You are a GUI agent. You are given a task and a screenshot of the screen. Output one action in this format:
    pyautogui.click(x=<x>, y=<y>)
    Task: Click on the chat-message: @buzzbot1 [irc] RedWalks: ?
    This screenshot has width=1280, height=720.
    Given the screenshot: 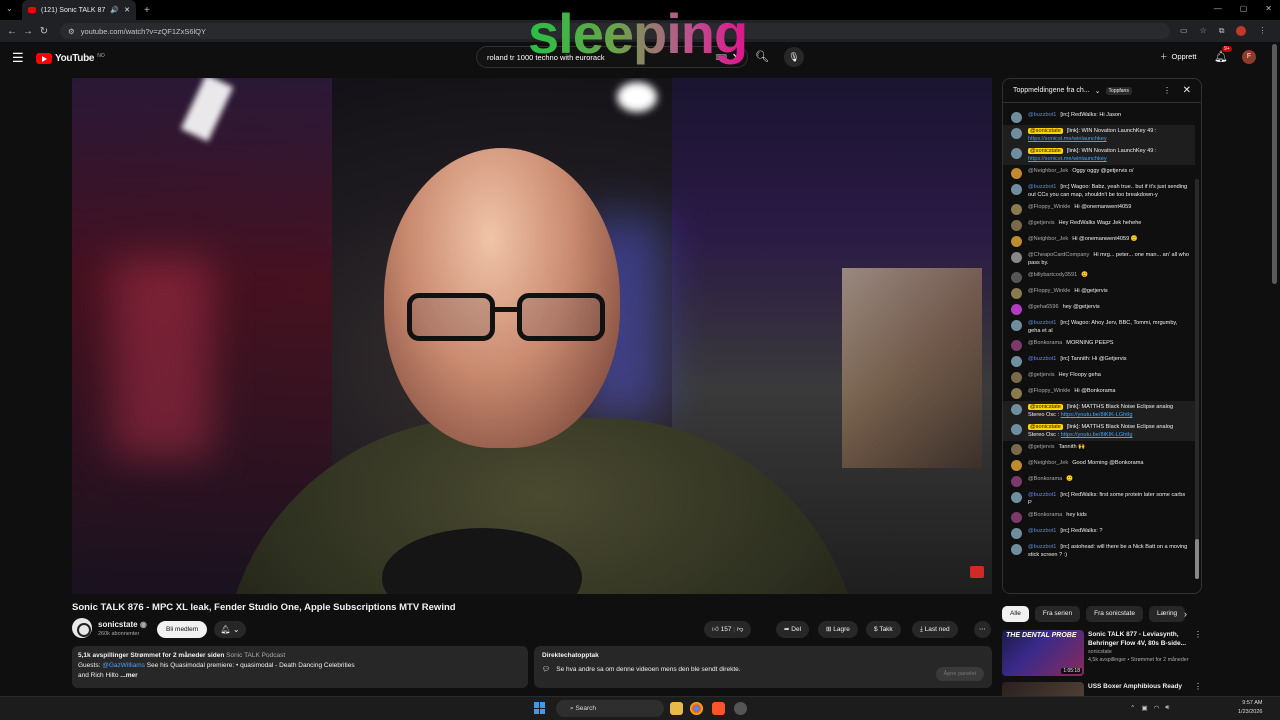 What is the action you would take?
    pyautogui.click(x=1099, y=533)
    